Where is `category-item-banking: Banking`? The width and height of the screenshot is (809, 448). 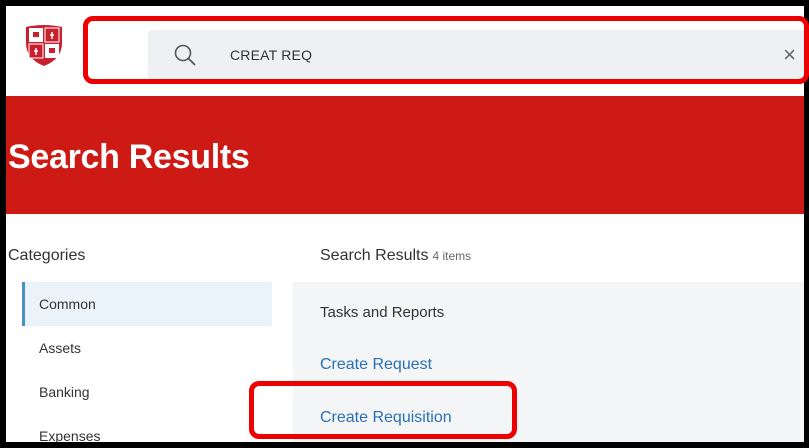 category-item-banking: Banking is located at coordinates (147, 392).